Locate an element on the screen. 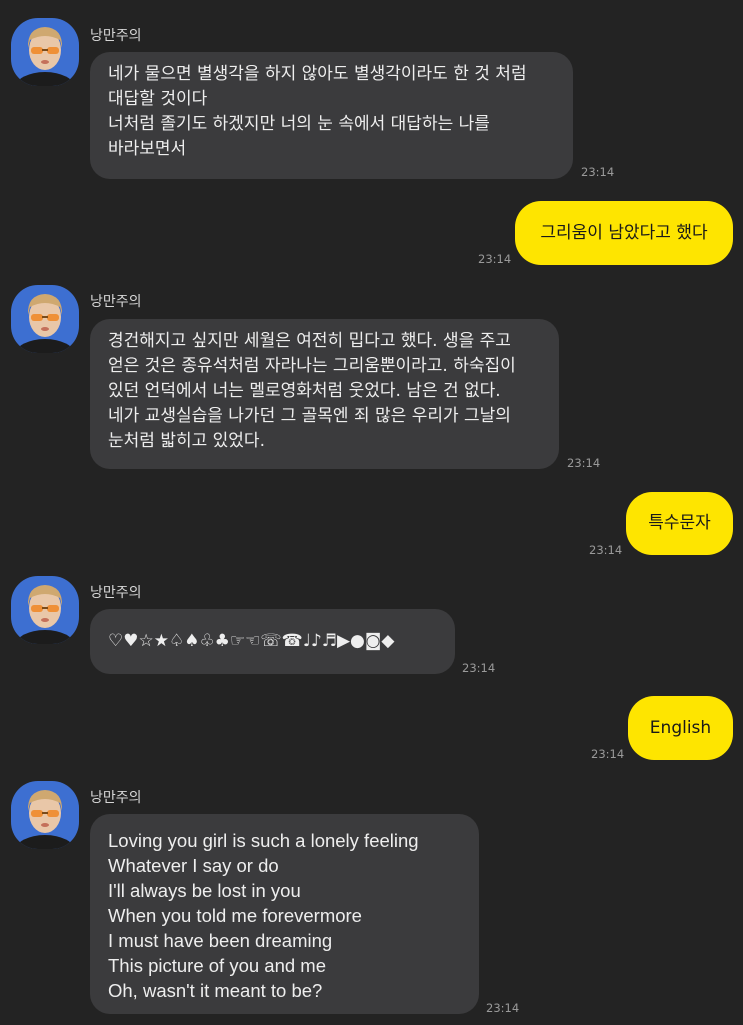  message-text: 그리움이 남았다고 했다 is located at coordinates (624, 232).